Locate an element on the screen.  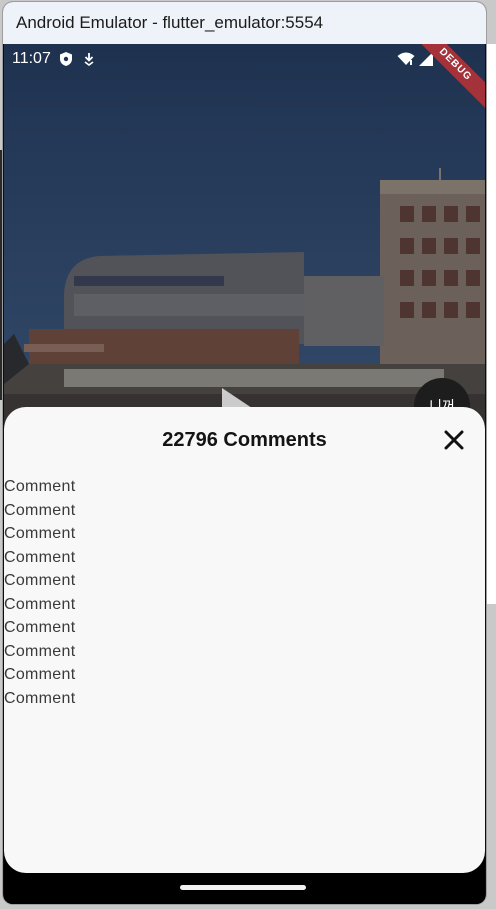
download-icon is located at coordinates (89, 59).